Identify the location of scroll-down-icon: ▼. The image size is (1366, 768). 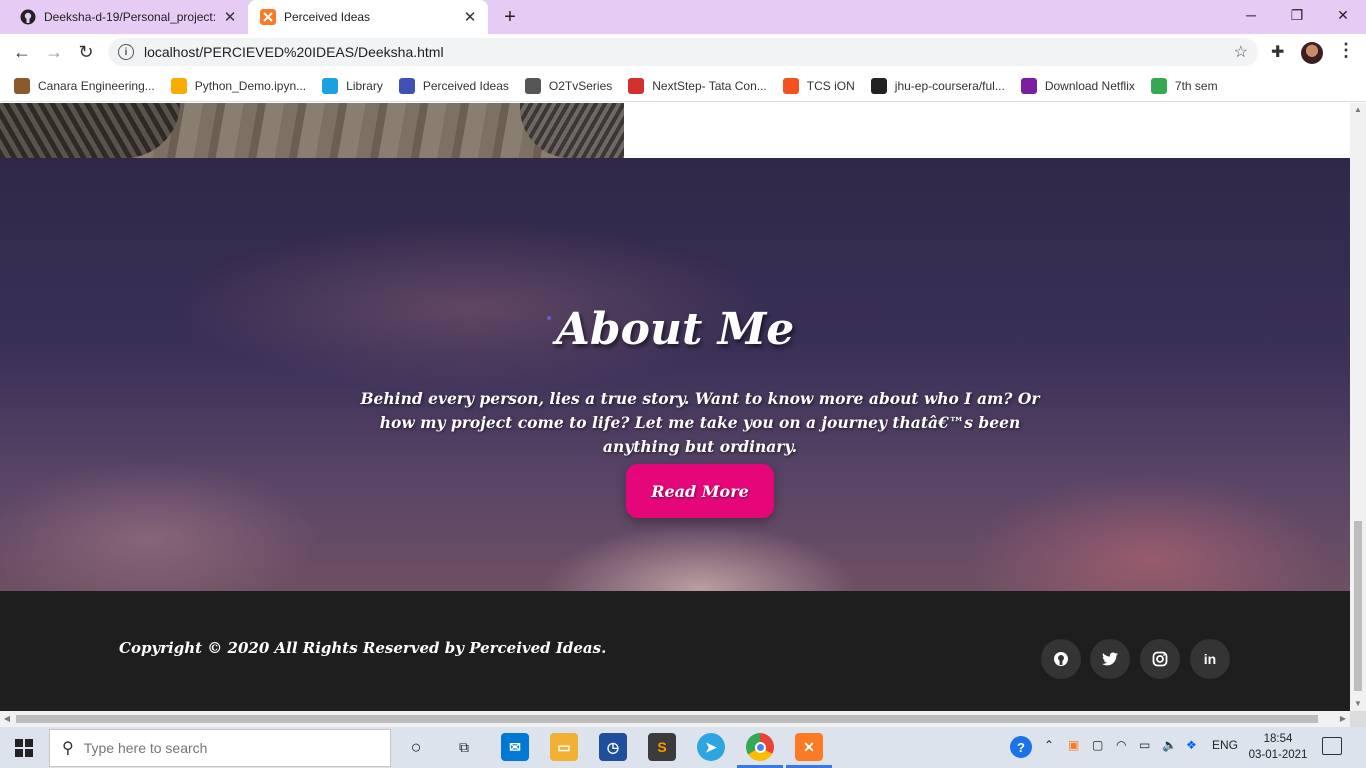
(1358, 704).